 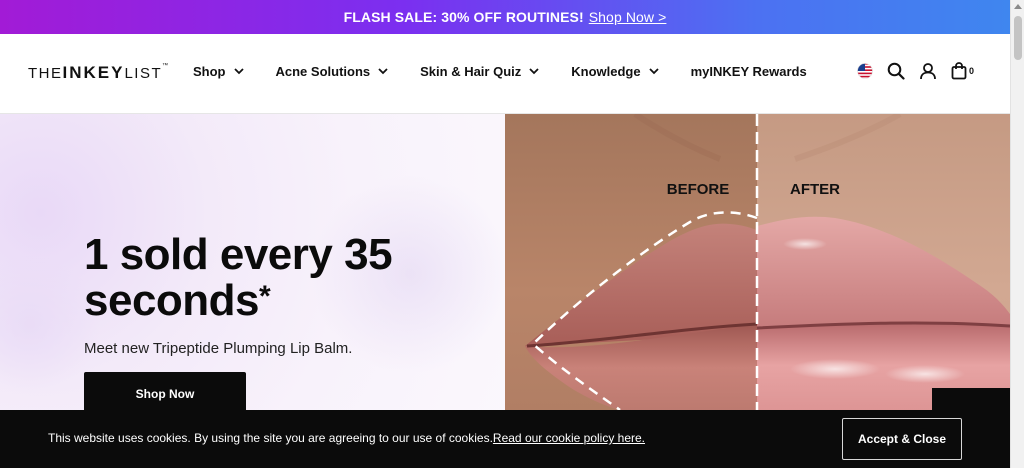 What do you see at coordinates (928, 71) in the screenshot?
I see `user-icon` at bounding box center [928, 71].